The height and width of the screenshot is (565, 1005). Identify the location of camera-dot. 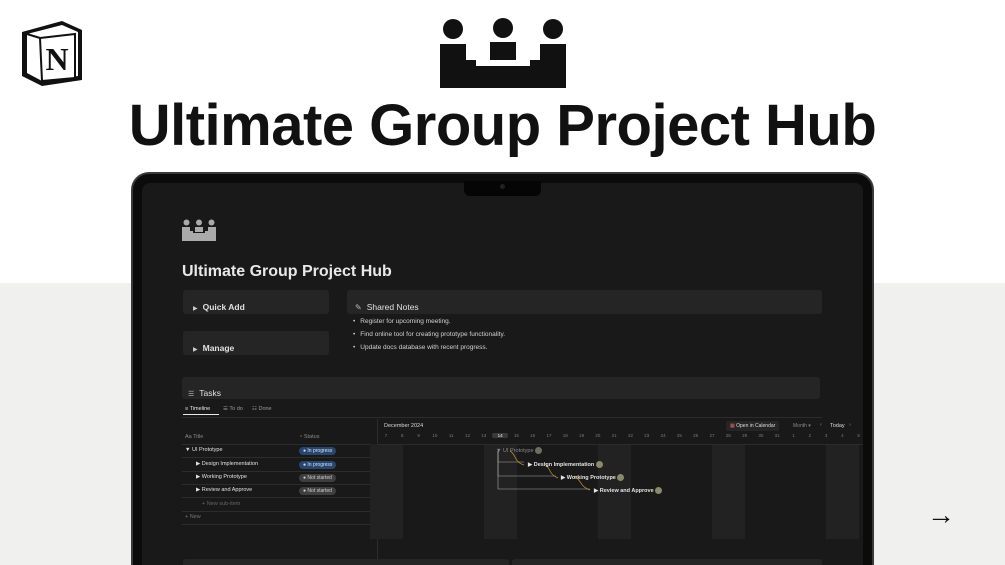
(502, 186).